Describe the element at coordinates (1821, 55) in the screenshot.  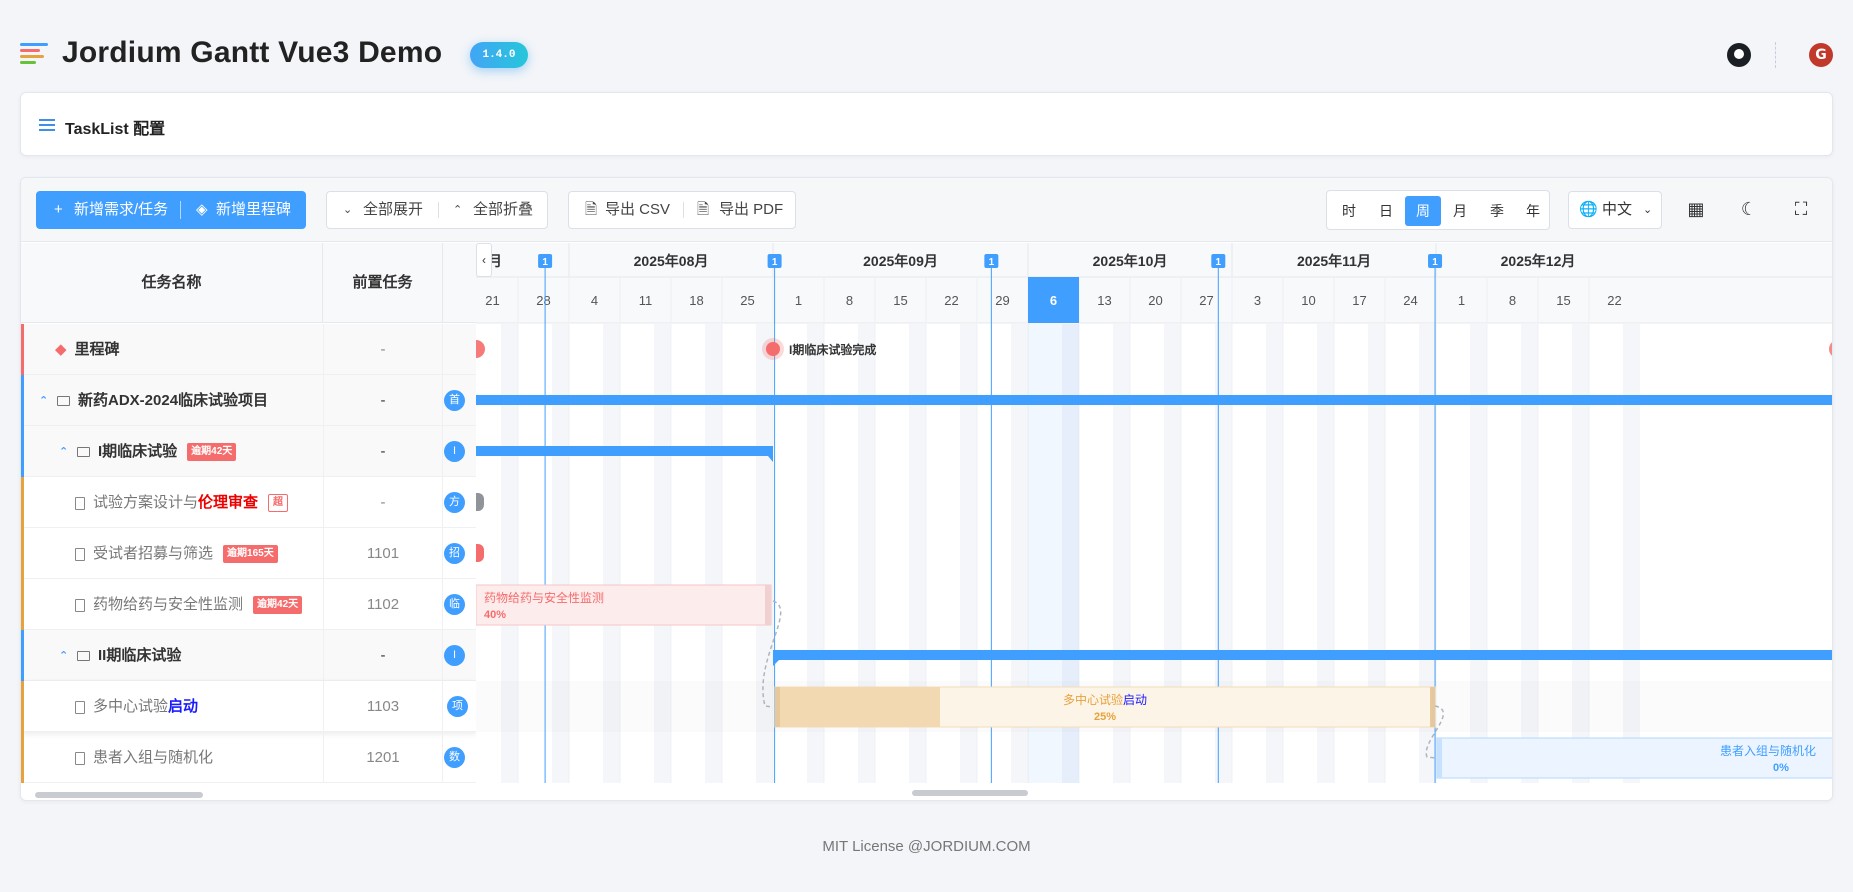
I see `g-brand-icon: G` at that location.